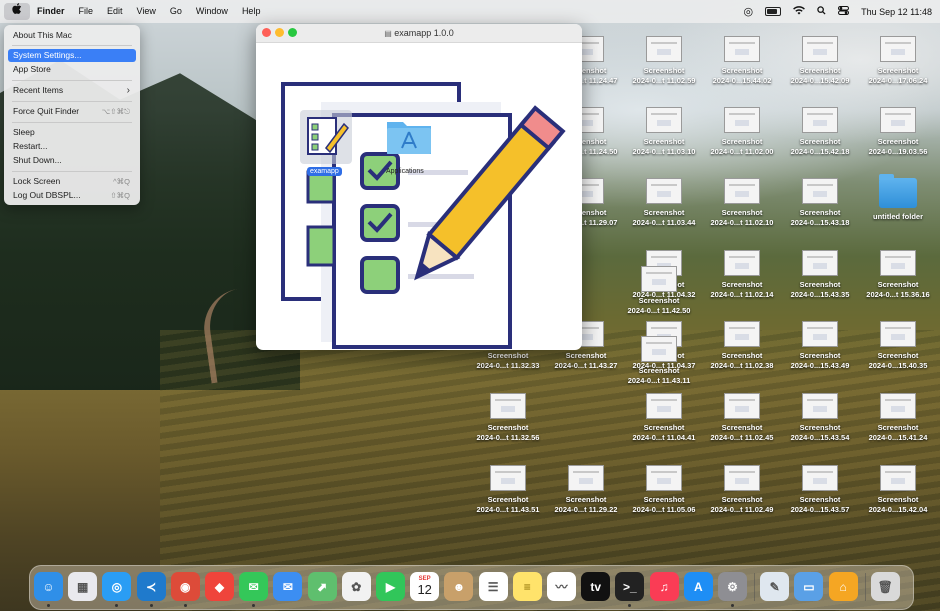  What do you see at coordinates (844, 11) in the screenshot?
I see `control-center-icon` at bounding box center [844, 11].